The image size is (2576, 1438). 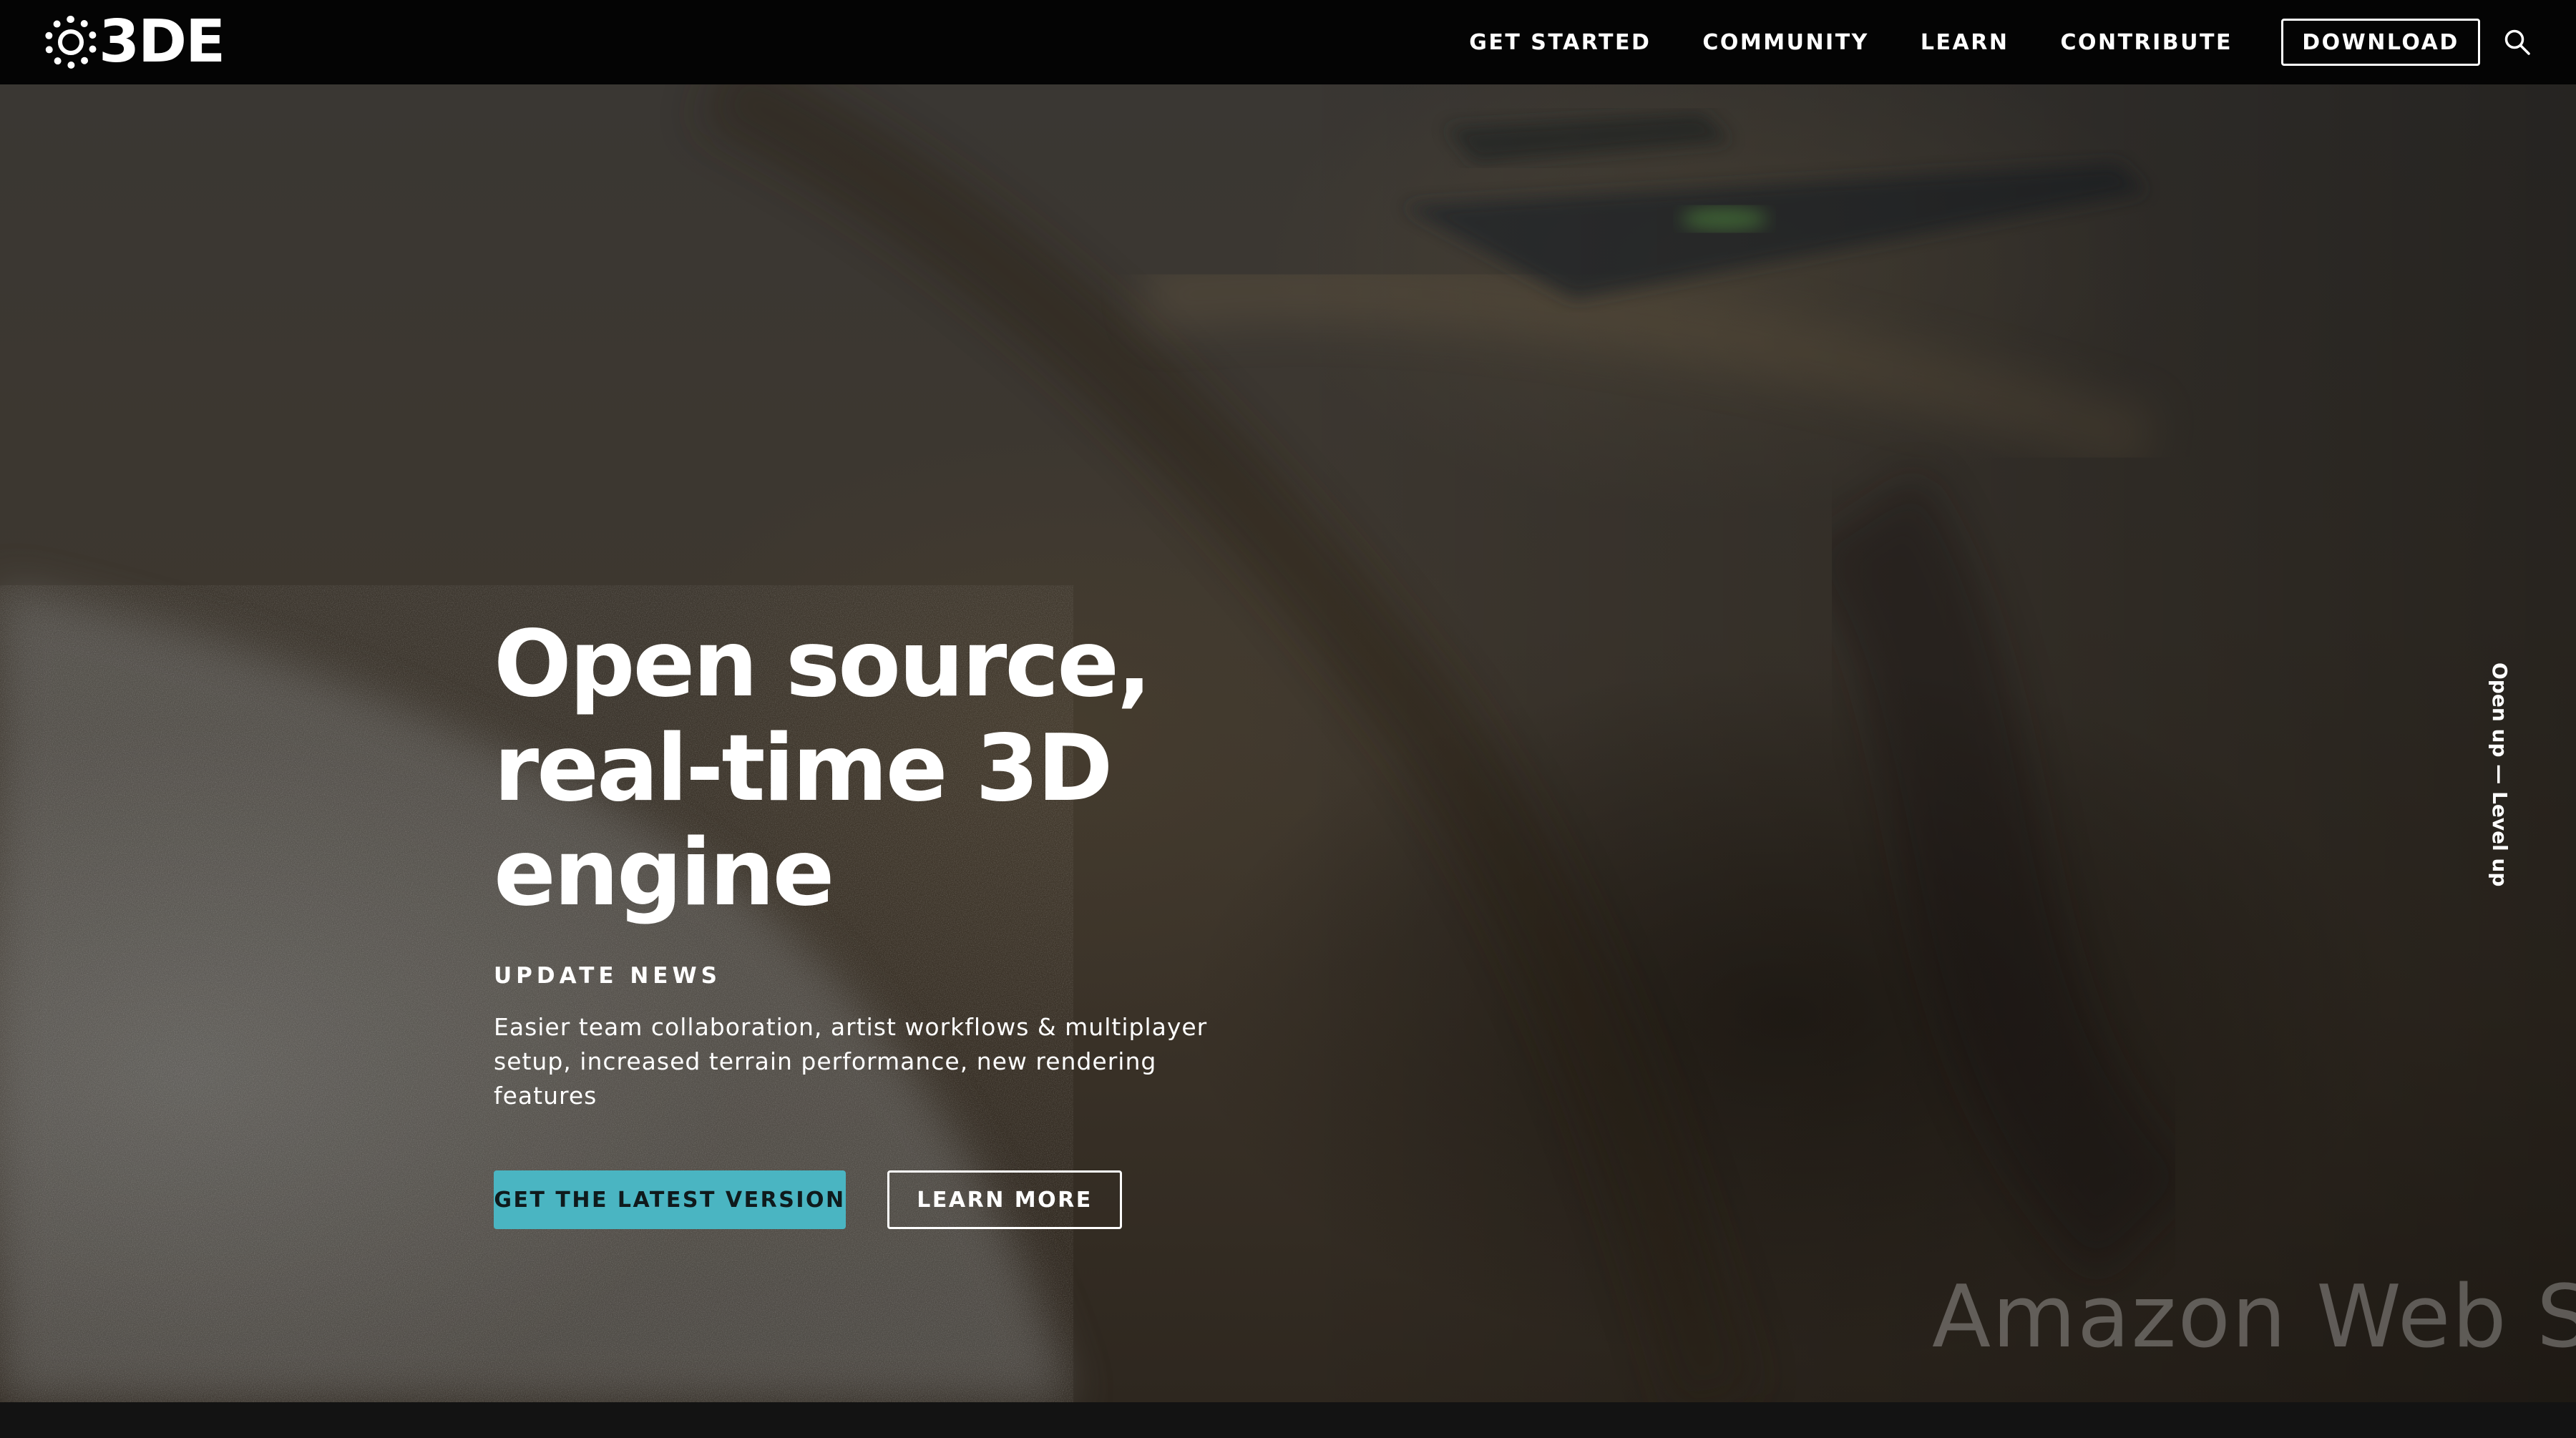 I want to click on update-news-label: UPDATE NEWS, so click(x=607, y=976).